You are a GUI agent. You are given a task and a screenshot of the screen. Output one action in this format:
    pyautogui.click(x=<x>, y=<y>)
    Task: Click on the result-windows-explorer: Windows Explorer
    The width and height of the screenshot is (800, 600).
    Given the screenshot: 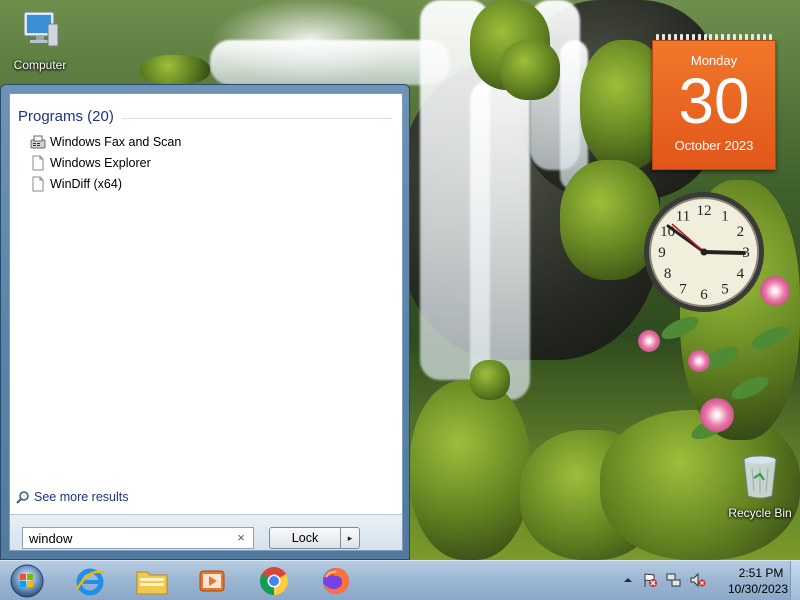 What is the action you would take?
    pyautogui.click(x=90, y=163)
    